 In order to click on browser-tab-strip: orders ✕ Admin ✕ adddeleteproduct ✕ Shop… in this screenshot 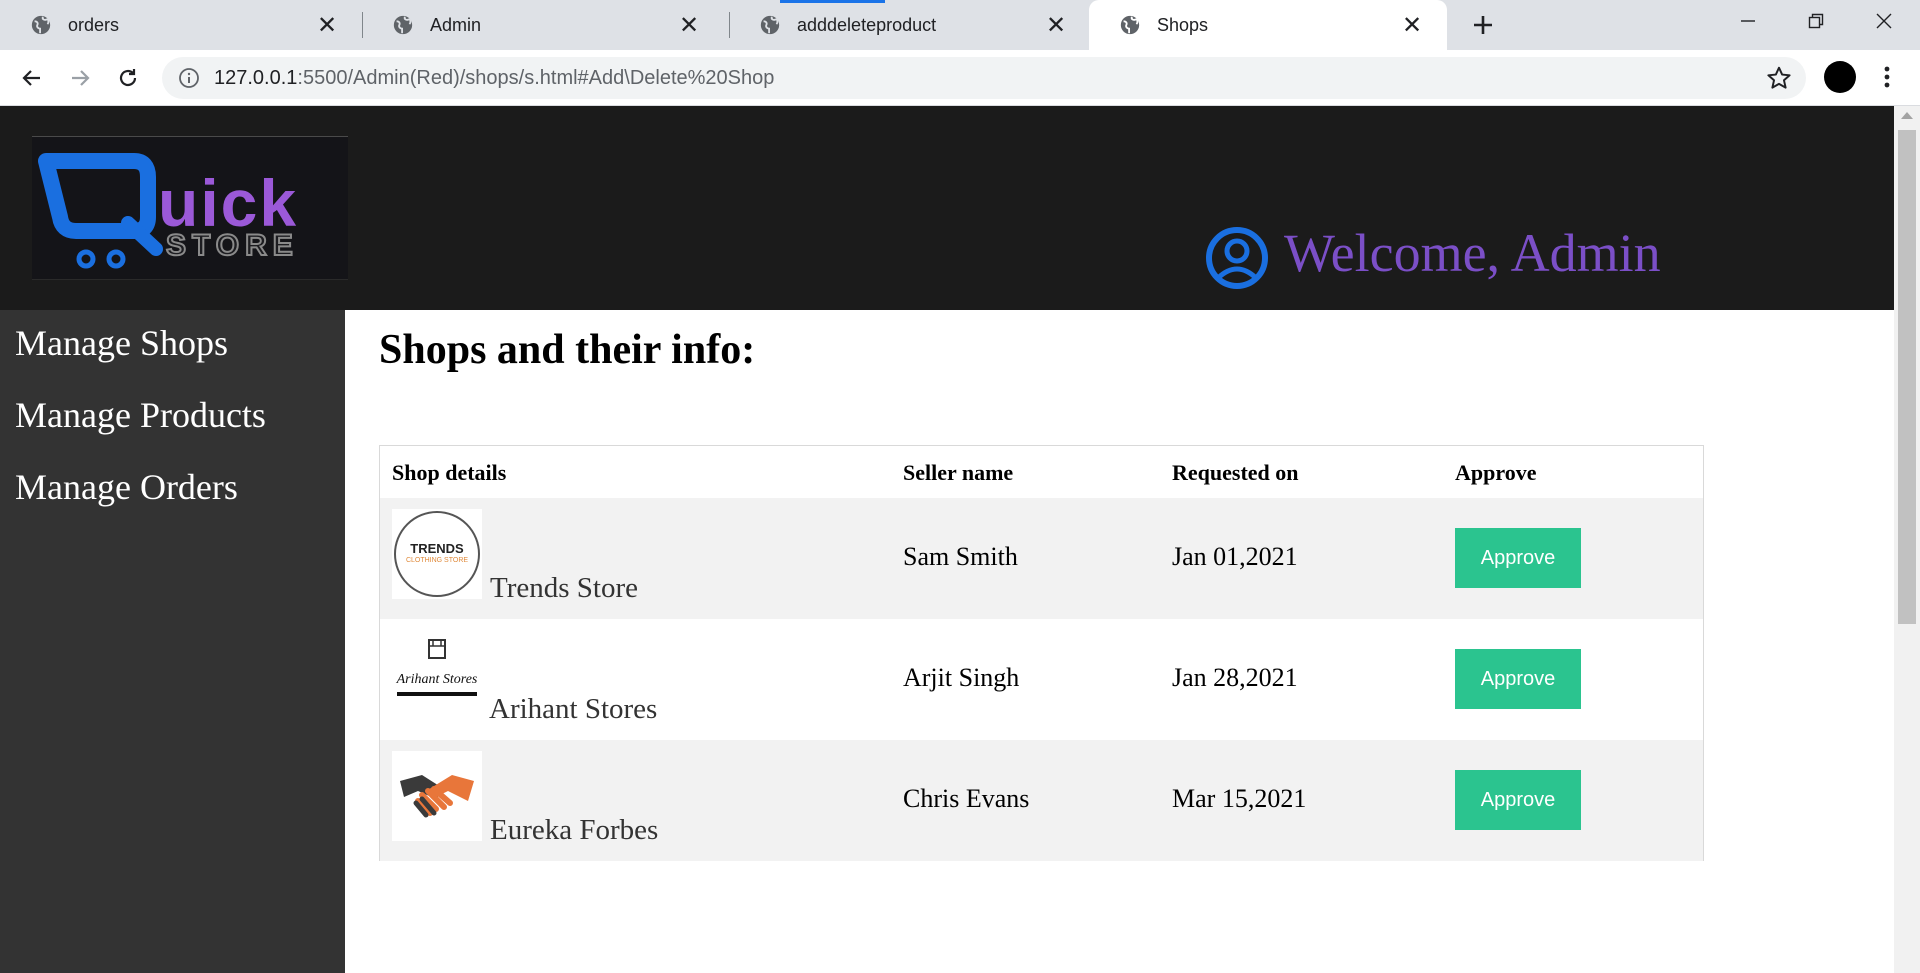, I will do `click(960, 25)`.